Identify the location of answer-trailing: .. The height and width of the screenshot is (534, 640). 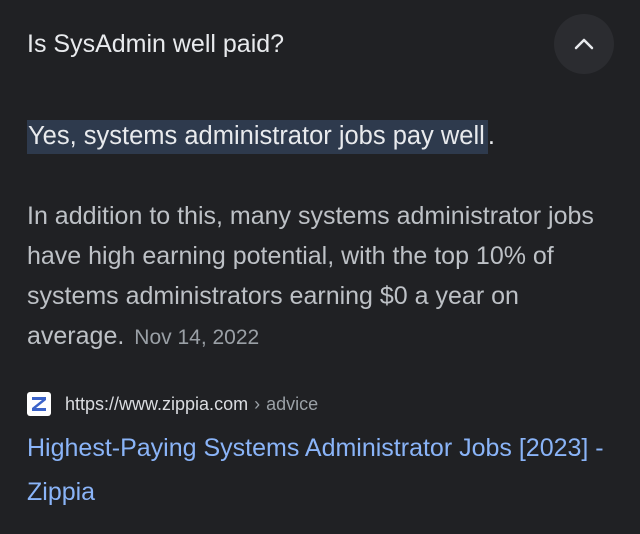
(491, 136).